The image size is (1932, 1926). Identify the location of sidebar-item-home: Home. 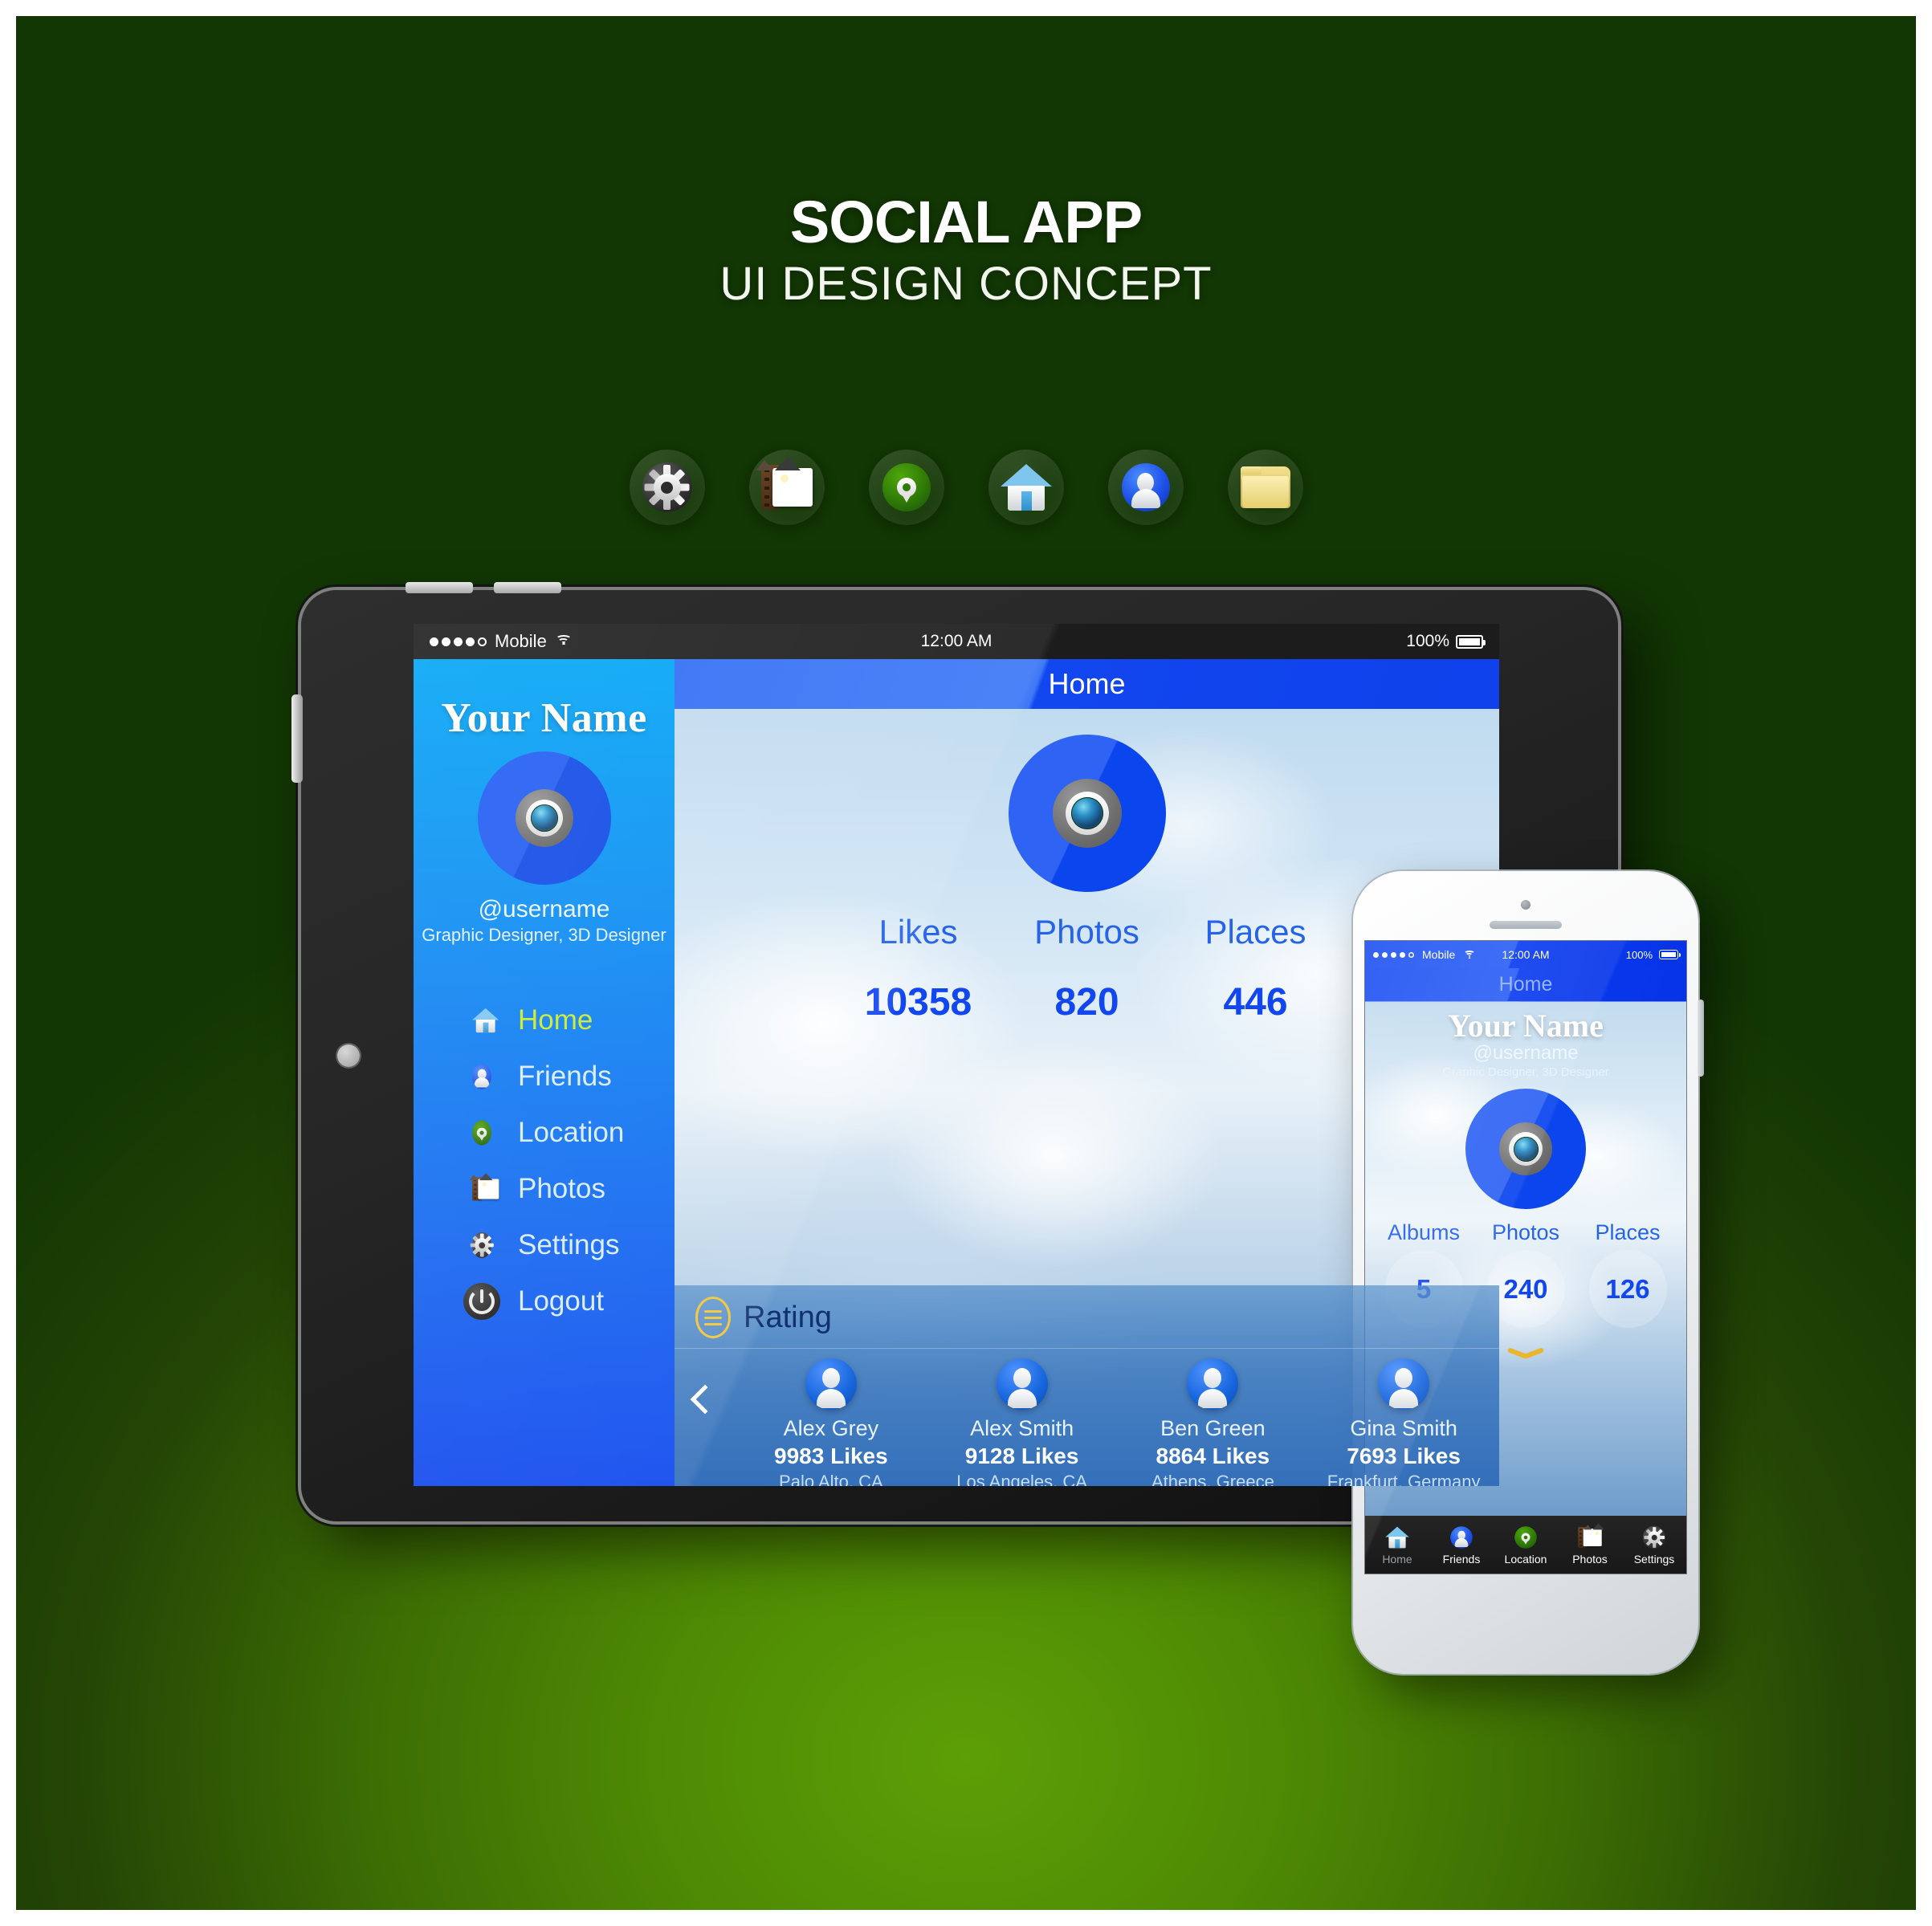
(544, 1020).